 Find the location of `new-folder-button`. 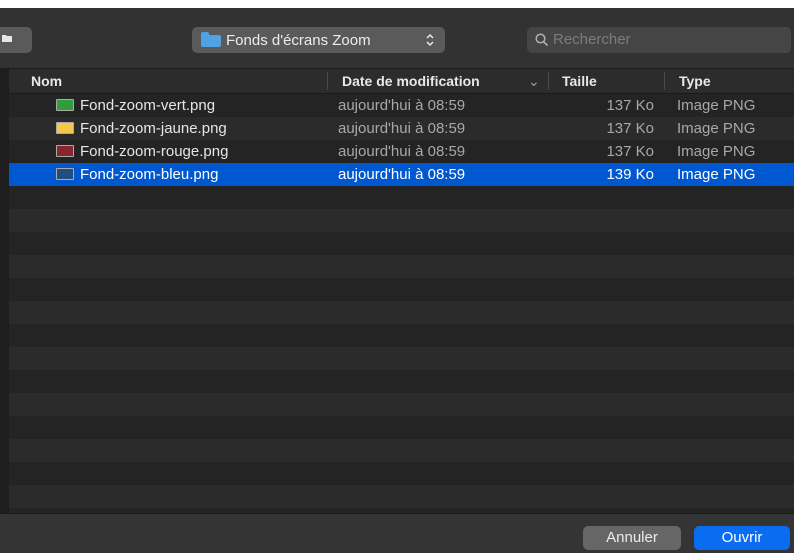

new-folder-button is located at coordinates (16, 40).